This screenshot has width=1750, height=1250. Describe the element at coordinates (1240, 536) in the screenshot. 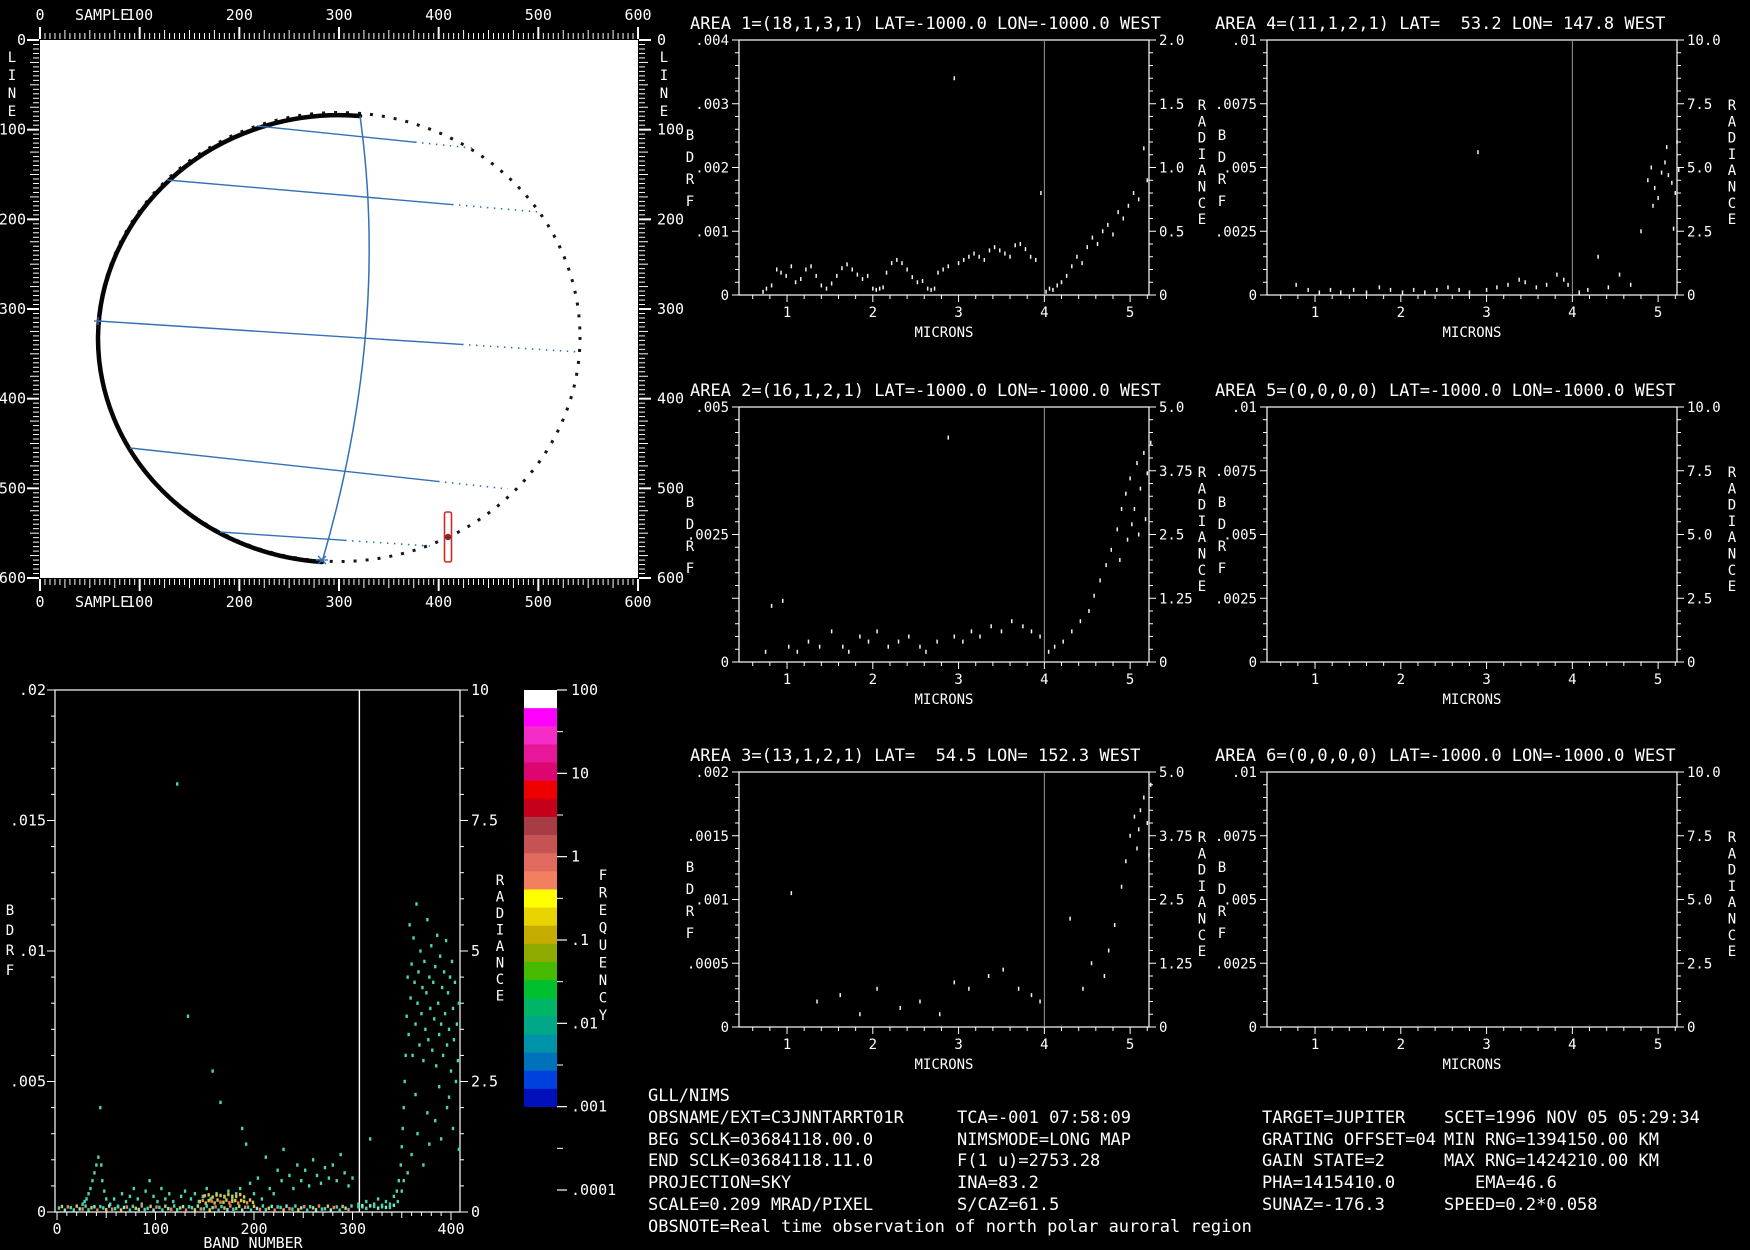

I see `bdrf-tick-label: .005` at that location.